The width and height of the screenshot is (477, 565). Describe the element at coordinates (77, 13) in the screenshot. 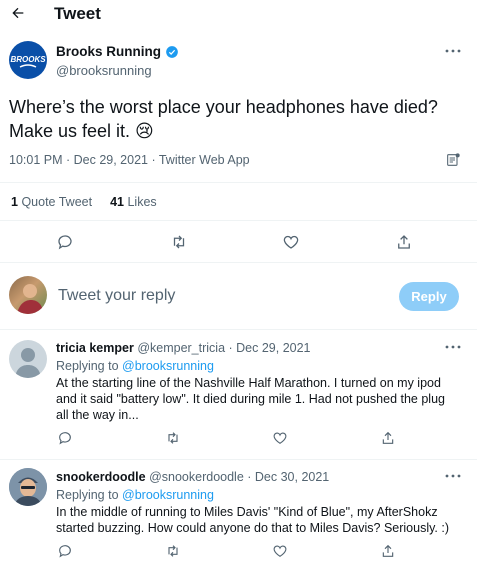

I see `page-title: Tweet` at that location.